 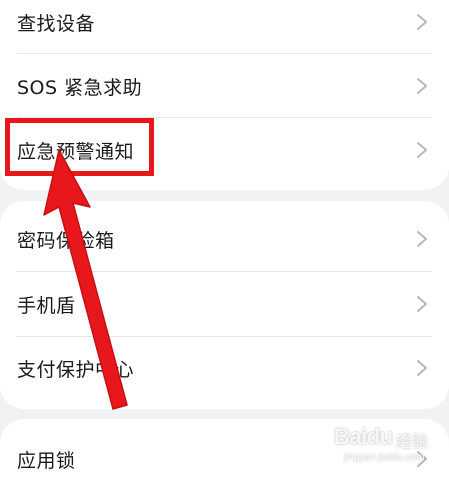 What do you see at coordinates (224, 239) in the screenshot?
I see `settings-item-password-vault: 密码保险箱` at bounding box center [224, 239].